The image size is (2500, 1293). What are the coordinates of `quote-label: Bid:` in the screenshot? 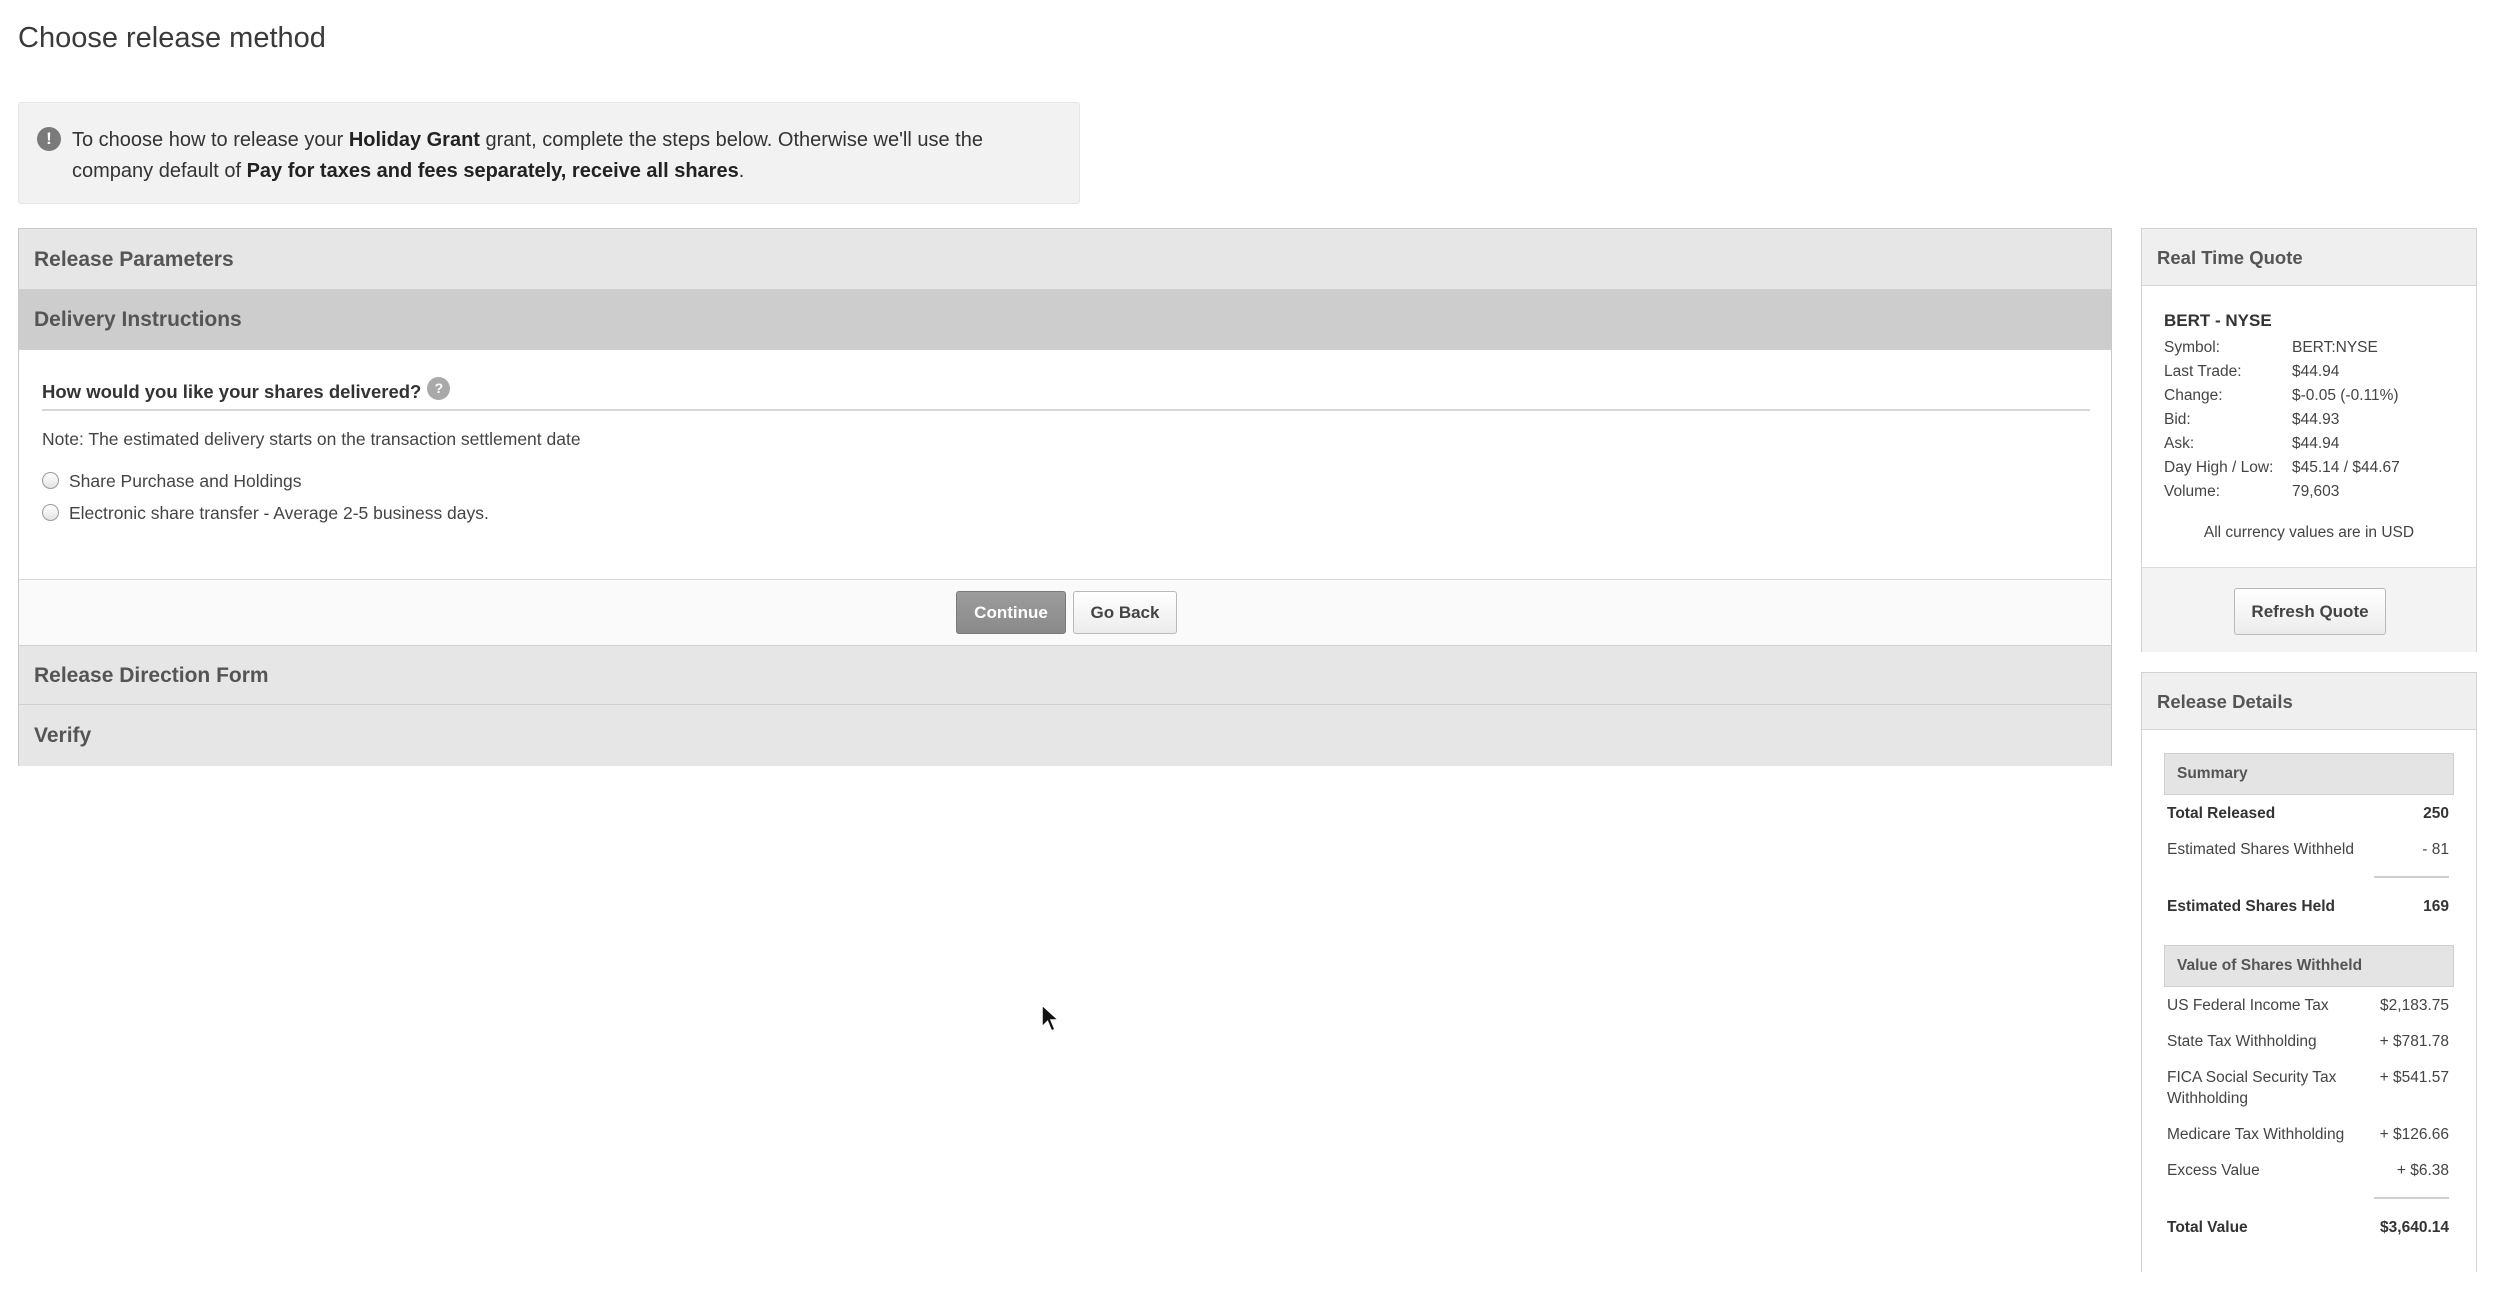 It's located at (2177, 419).